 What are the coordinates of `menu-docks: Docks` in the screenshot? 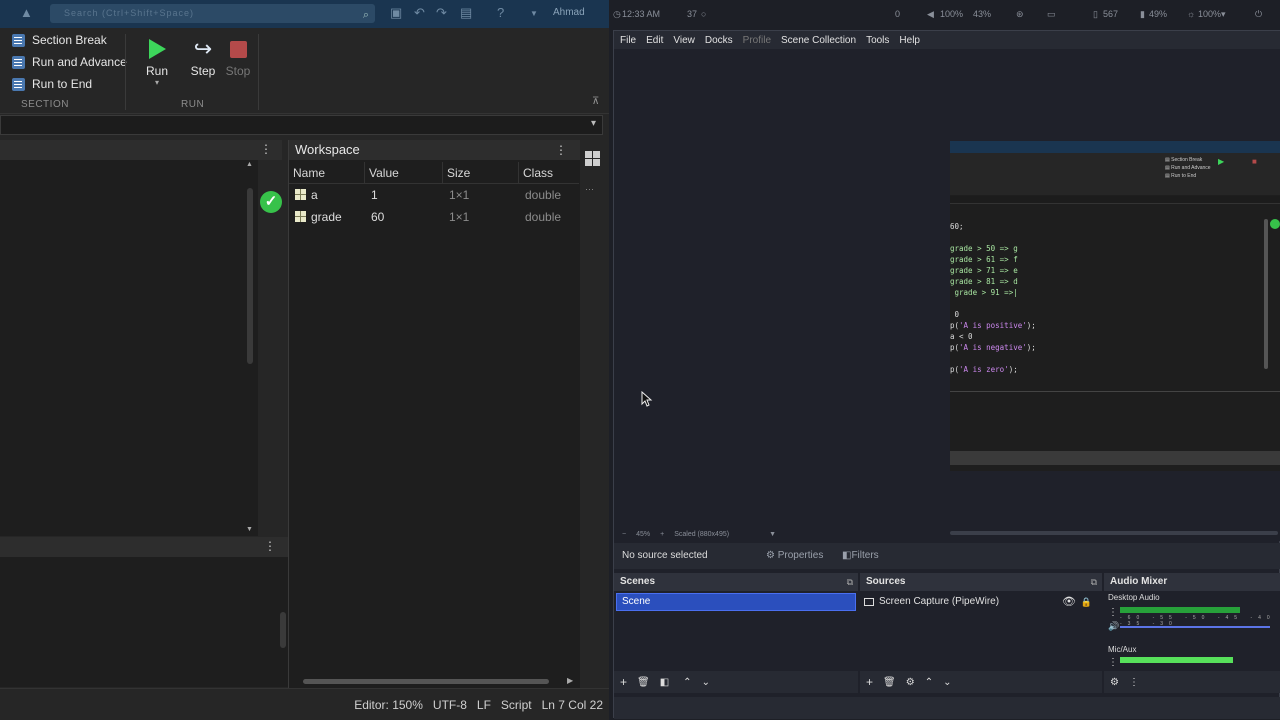 It's located at (719, 40).